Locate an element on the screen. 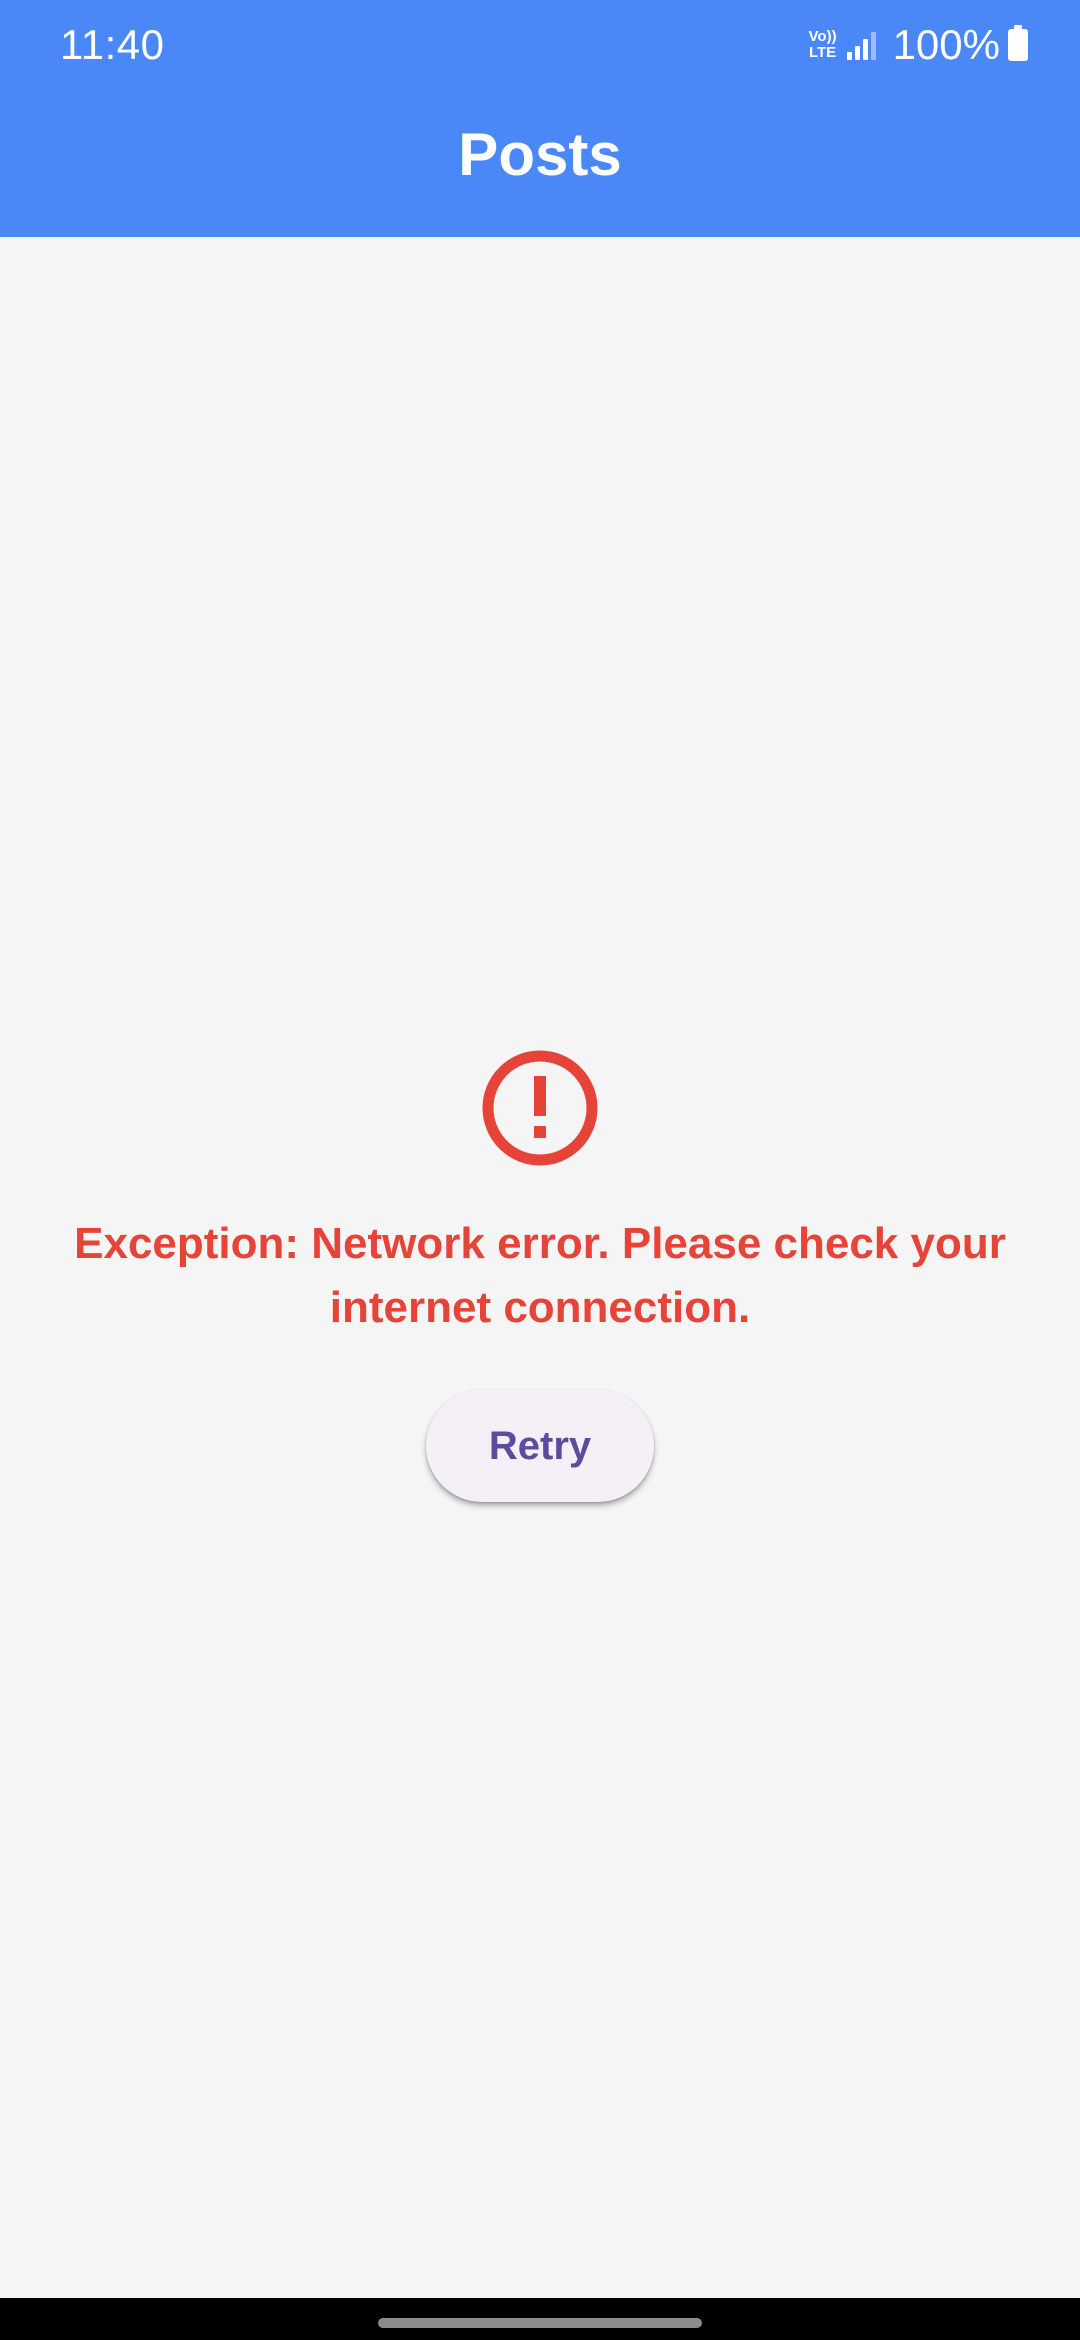 The width and height of the screenshot is (1080, 2340). app-bar: Posts is located at coordinates (540, 163).